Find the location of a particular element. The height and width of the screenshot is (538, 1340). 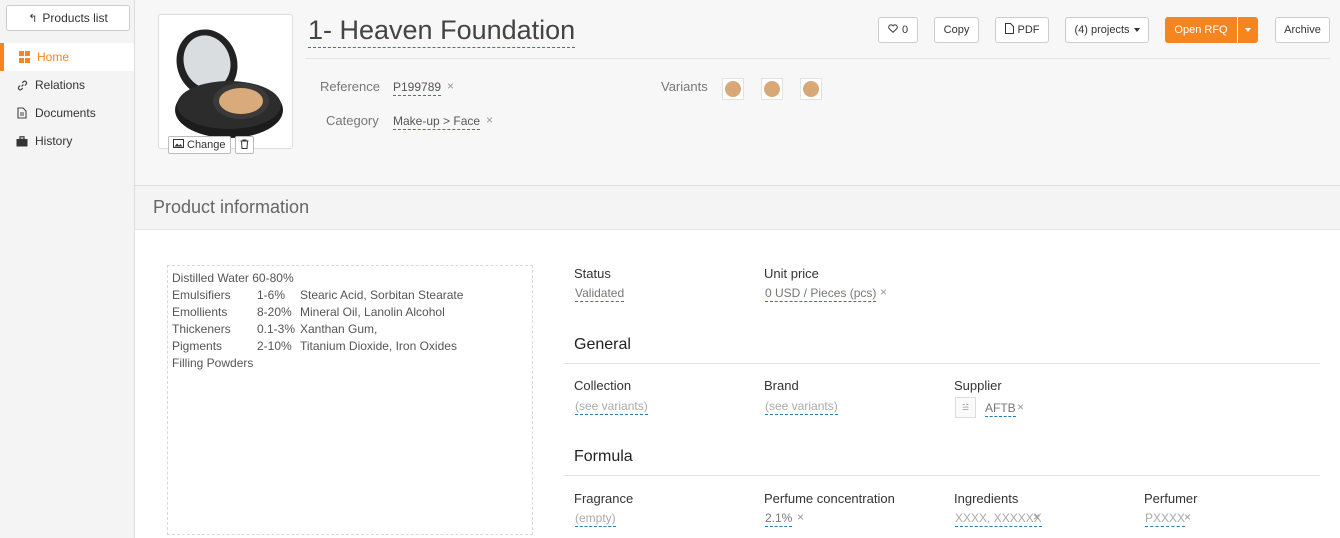

brand-value: (see variants) is located at coordinates (801, 406).